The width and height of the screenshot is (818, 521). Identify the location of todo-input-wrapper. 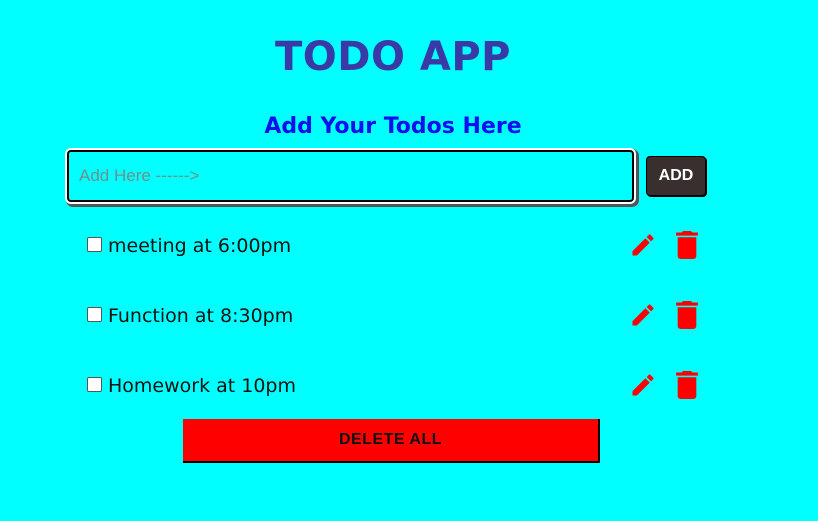
(350, 176).